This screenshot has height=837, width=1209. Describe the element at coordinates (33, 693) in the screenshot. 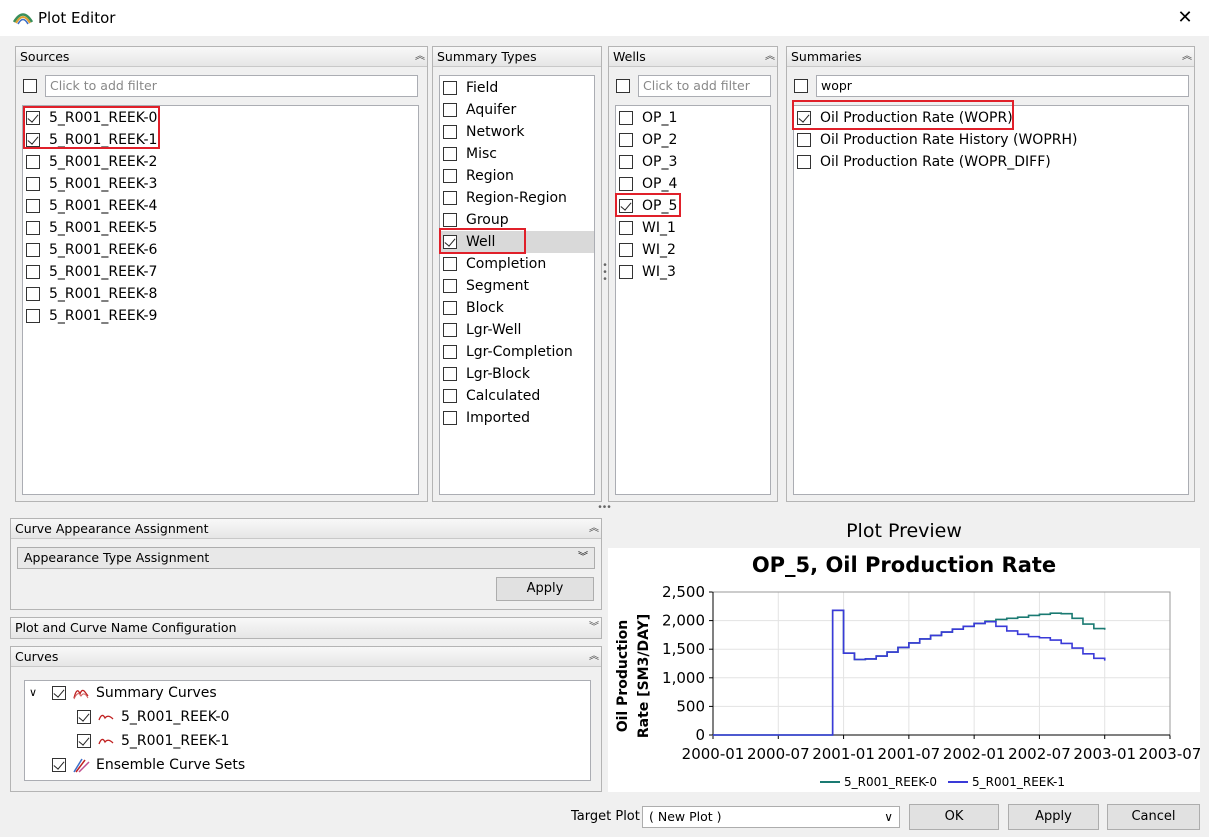

I see `chevron-down-icon: ∨` at that location.